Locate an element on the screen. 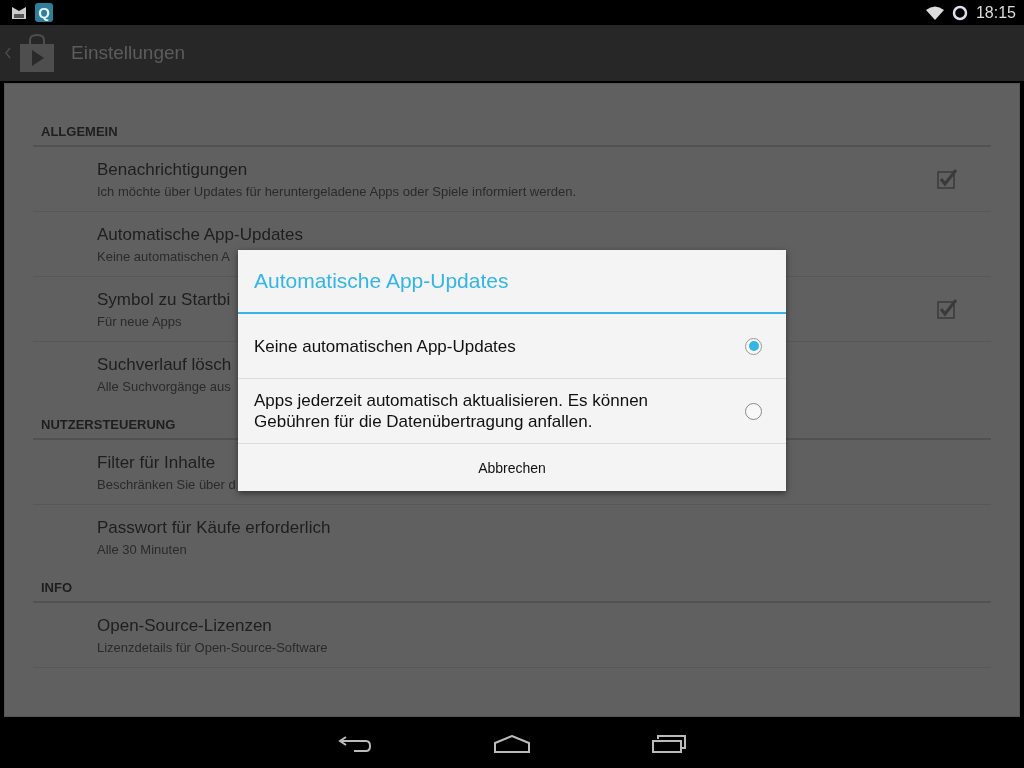  app-badge: Q is located at coordinates (44, 12).